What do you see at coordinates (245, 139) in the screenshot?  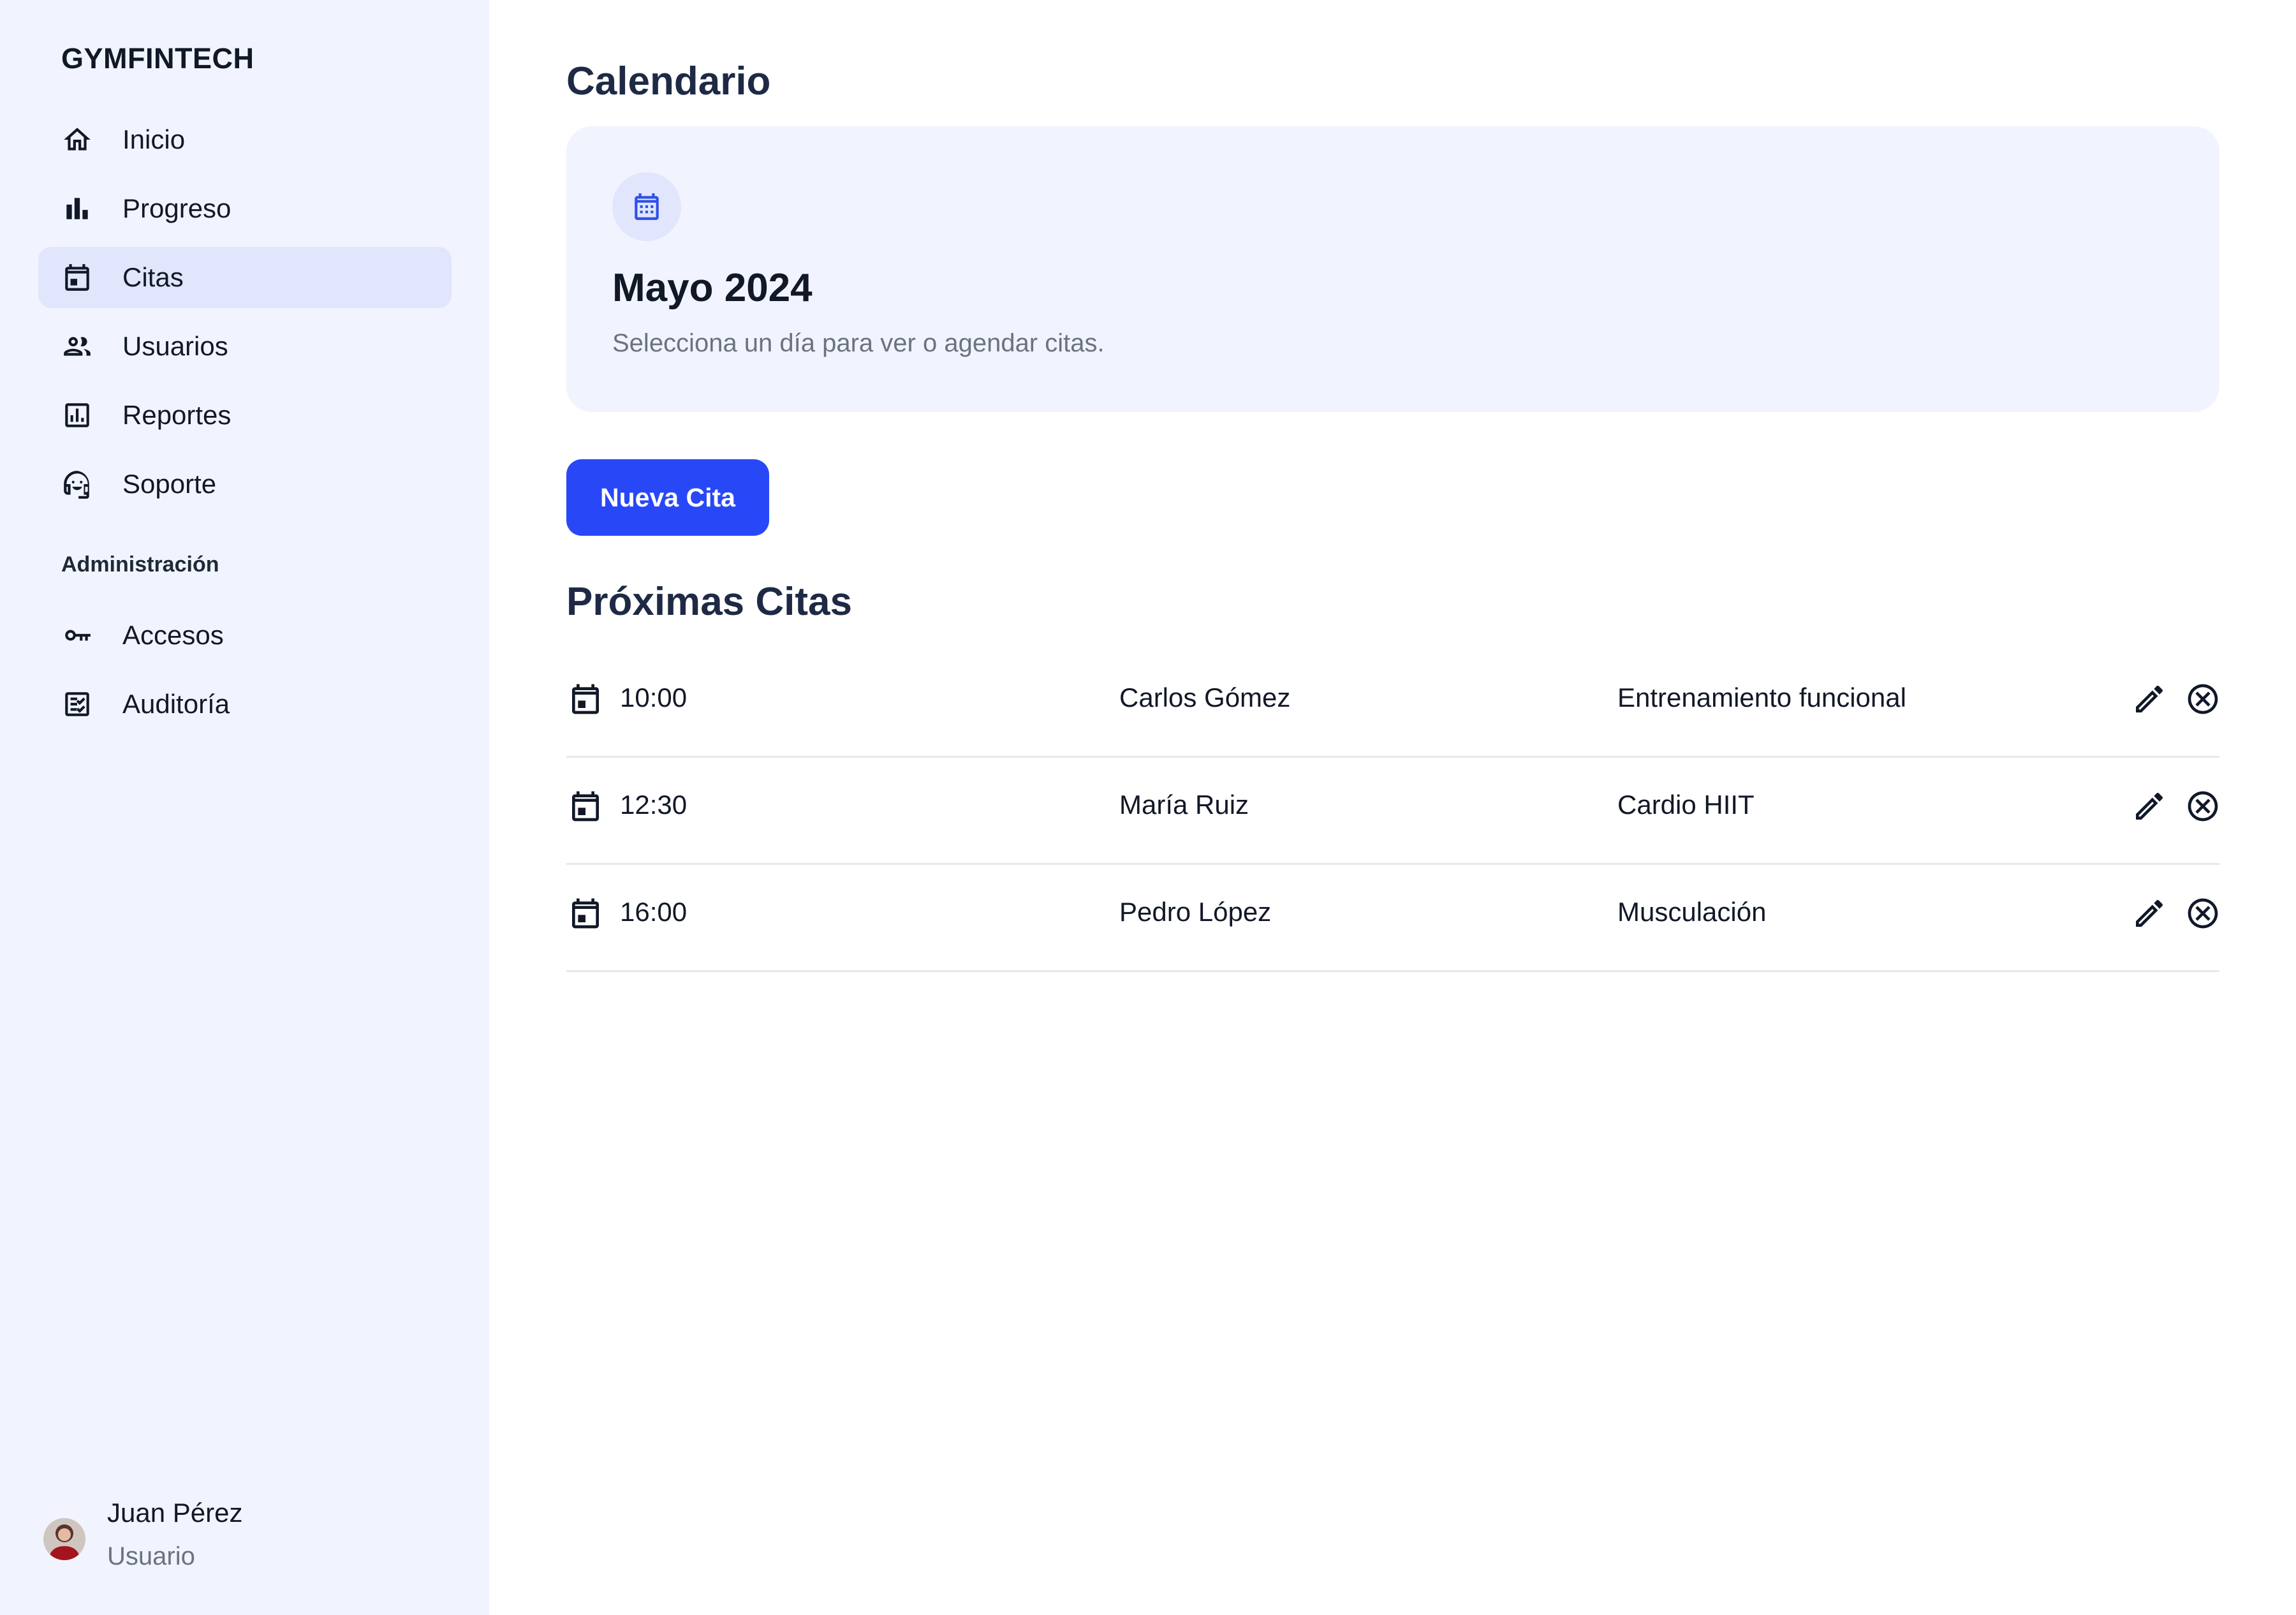 I see `sidebar-item-inicio: Inicio` at bounding box center [245, 139].